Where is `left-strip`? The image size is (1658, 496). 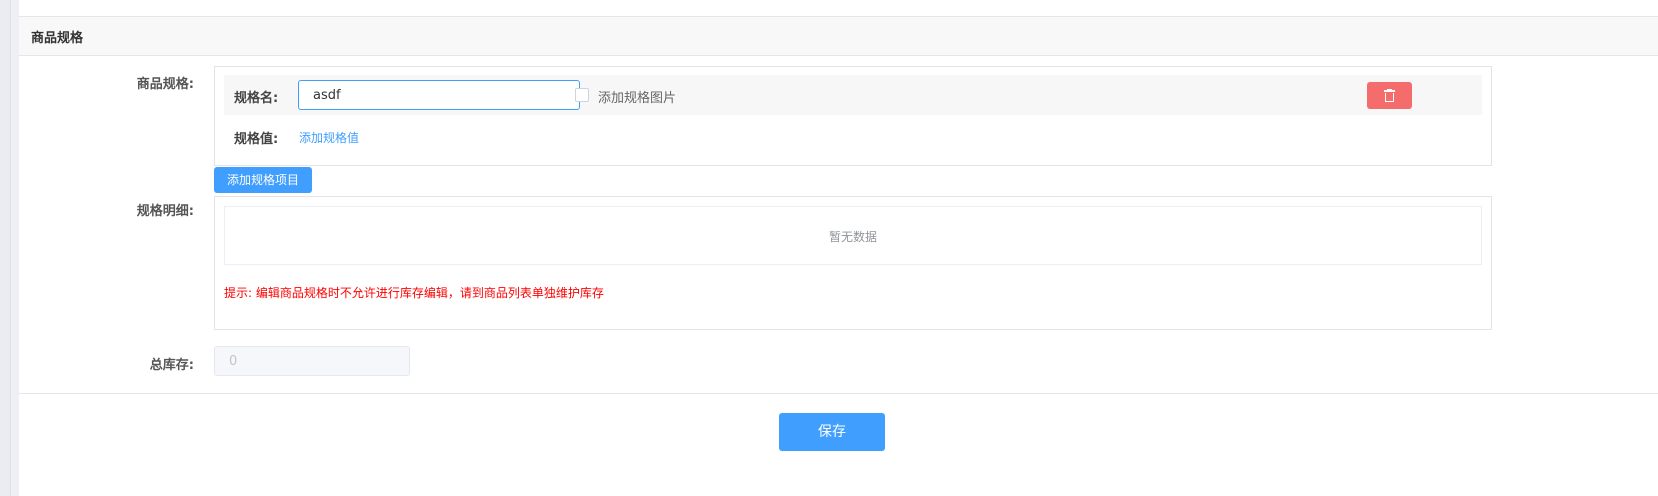 left-strip is located at coordinates (5, 248).